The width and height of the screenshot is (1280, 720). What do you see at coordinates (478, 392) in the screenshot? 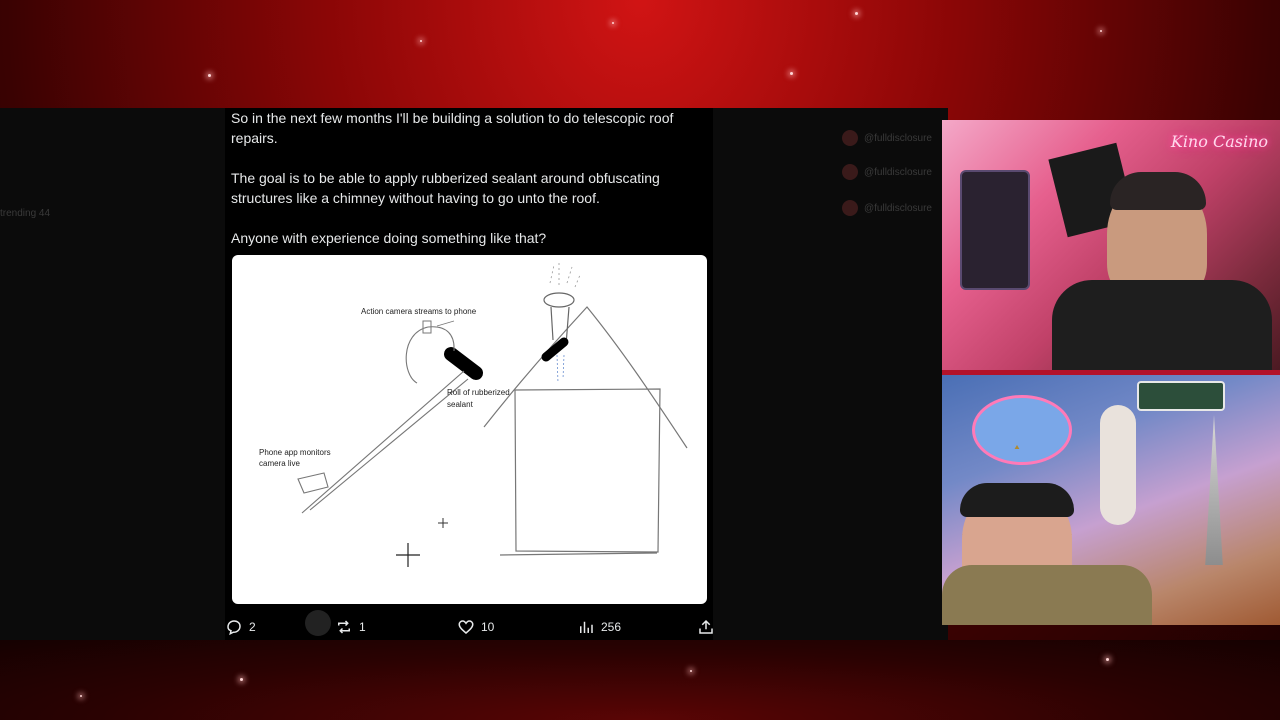
I see `label-roll: Roll of rubberized` at bounding box center [478, 392].